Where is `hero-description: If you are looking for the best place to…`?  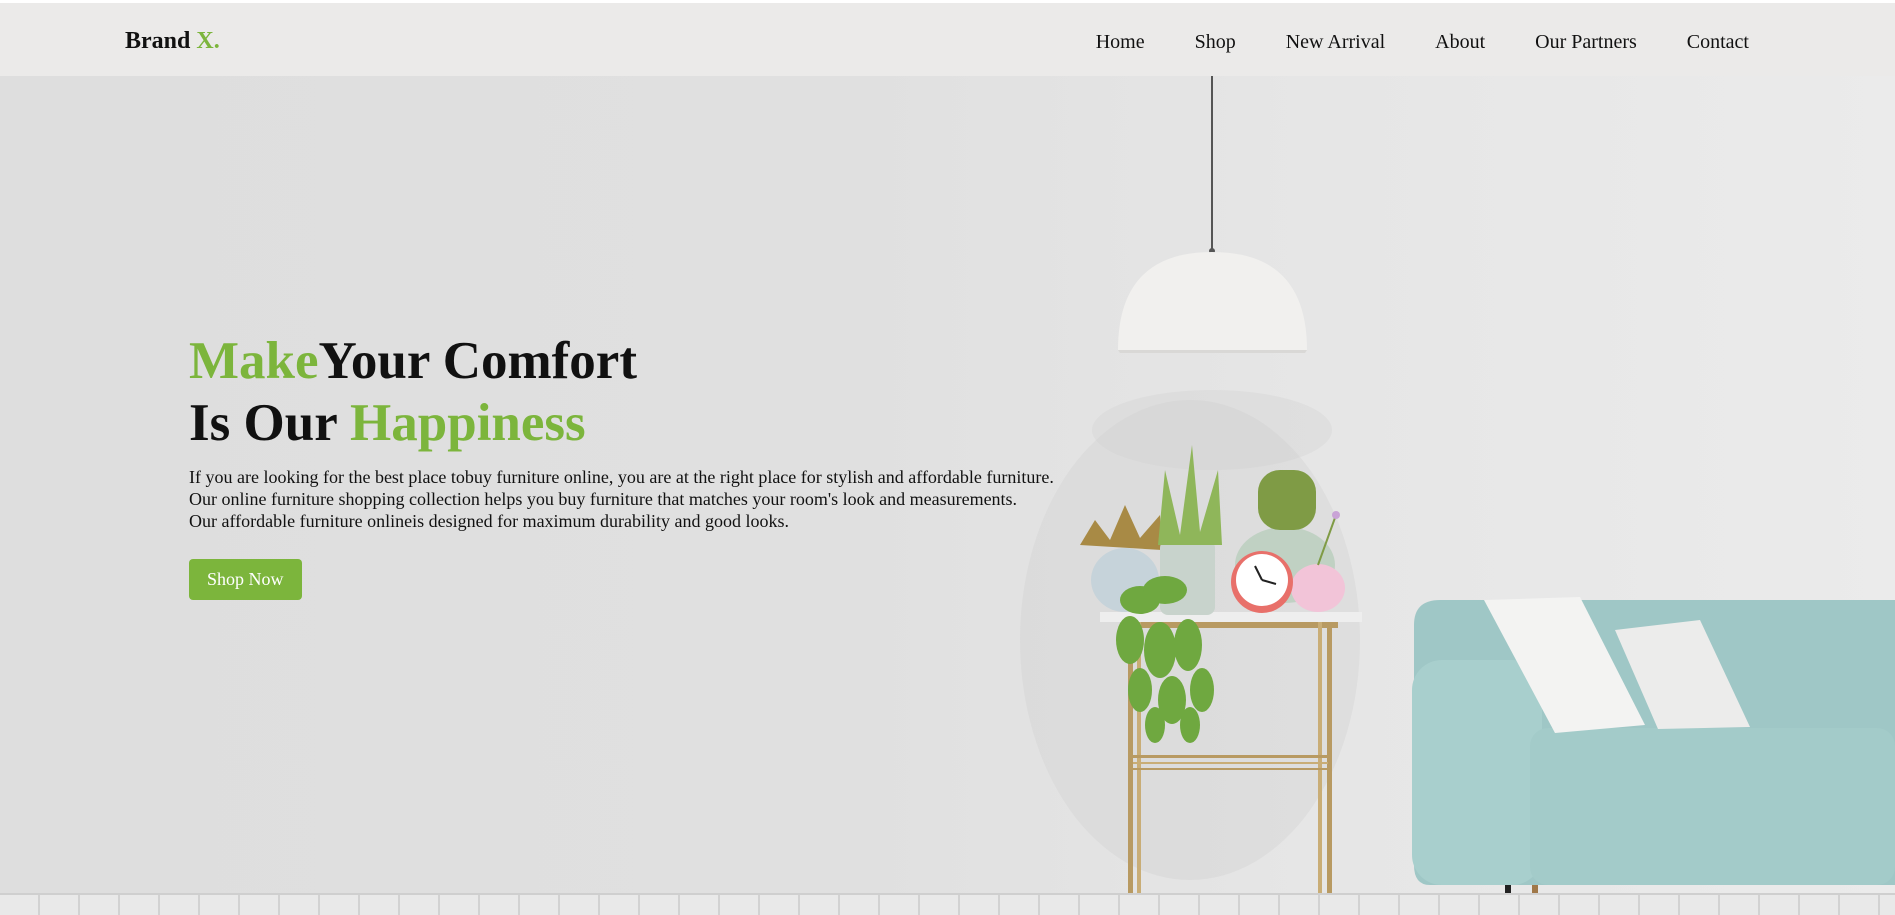 hero-description: If you are looking for the best place to… is located at coordinates (649, 499).